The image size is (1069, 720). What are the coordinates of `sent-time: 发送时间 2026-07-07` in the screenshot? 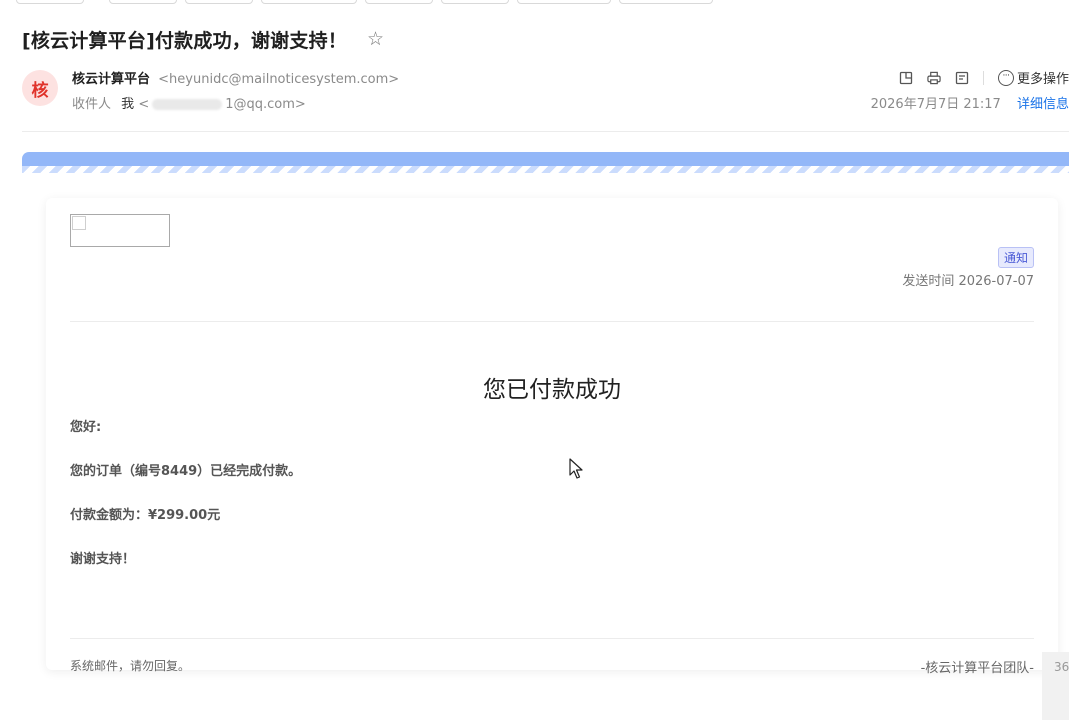 It's located at (968, 281).